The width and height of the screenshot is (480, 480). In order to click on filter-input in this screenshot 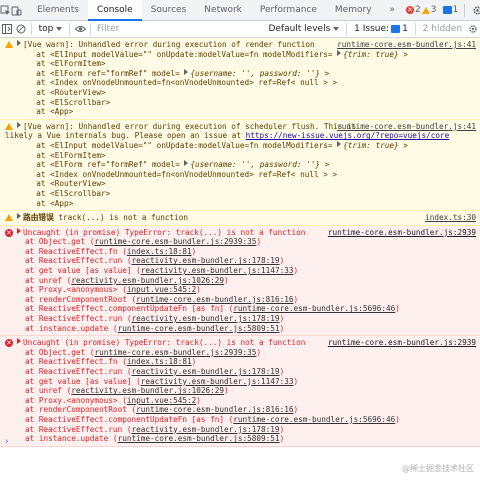, I will do `click(179, 29)`.